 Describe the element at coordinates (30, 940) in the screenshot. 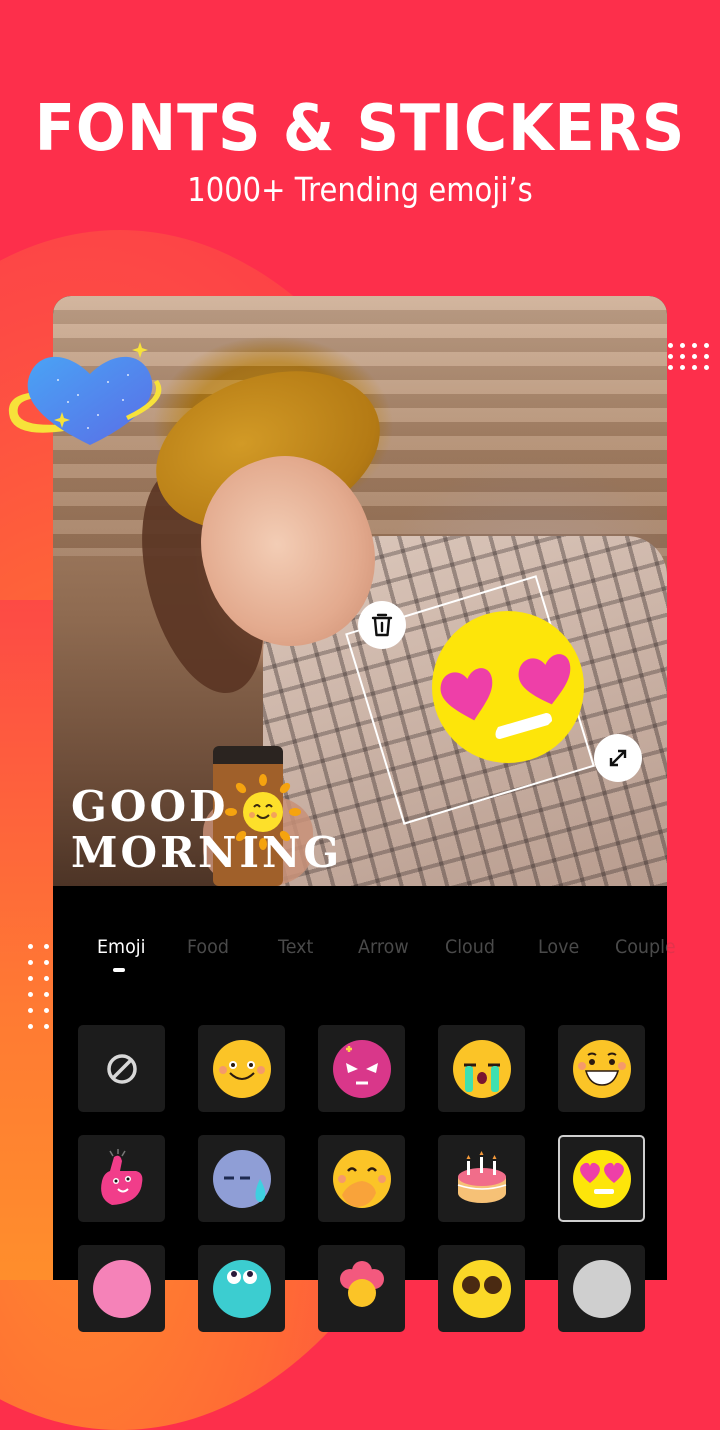

I see `background-gradient-edge` at that location.